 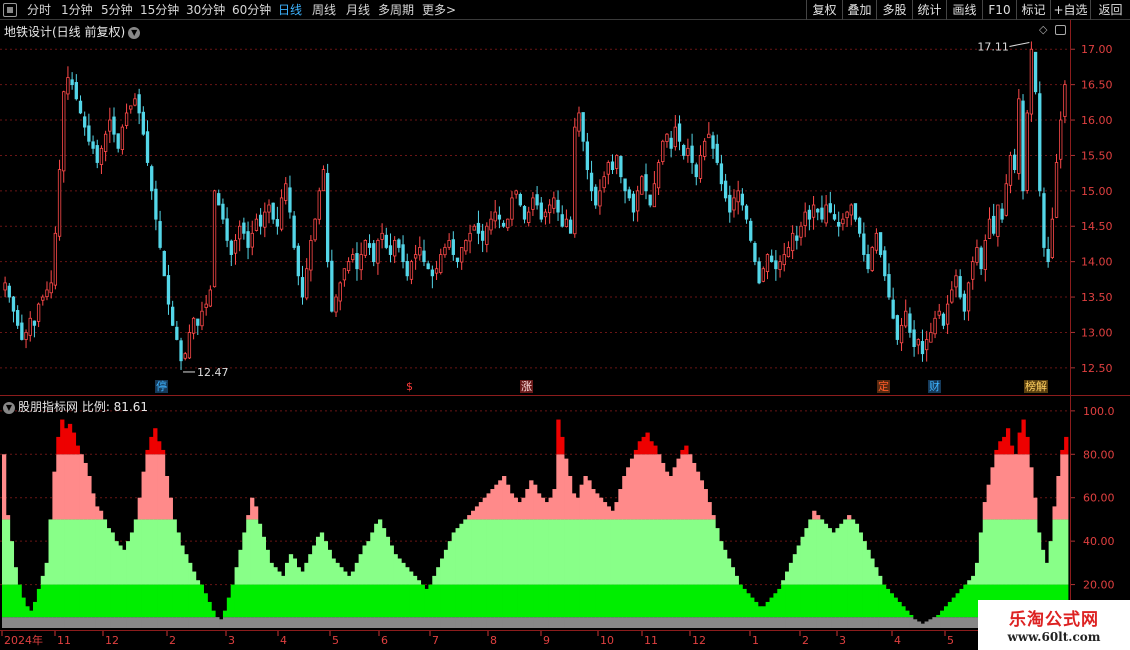 I want to click on event-marker-dollar: $, so click(x=409, y=386).